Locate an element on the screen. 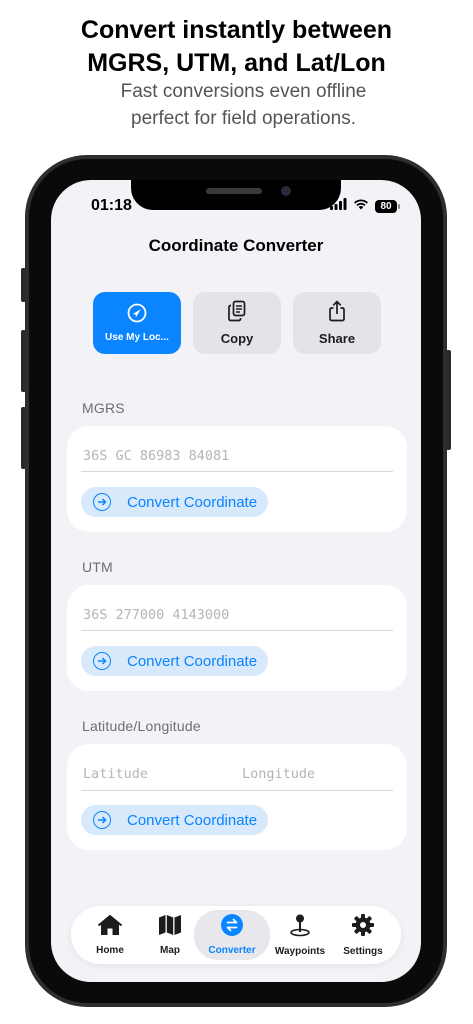 Image resolution: width=473 pixels, height=1024 pixels. tab-converter: Converter is located at coordinates (232, 935).